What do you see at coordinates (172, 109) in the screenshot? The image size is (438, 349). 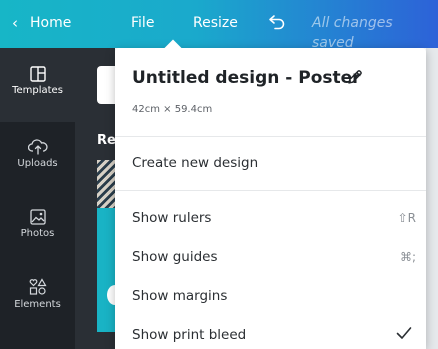 I see `design-dimensions: 42cm × 59.4cm` at bounding box center [172, 109].